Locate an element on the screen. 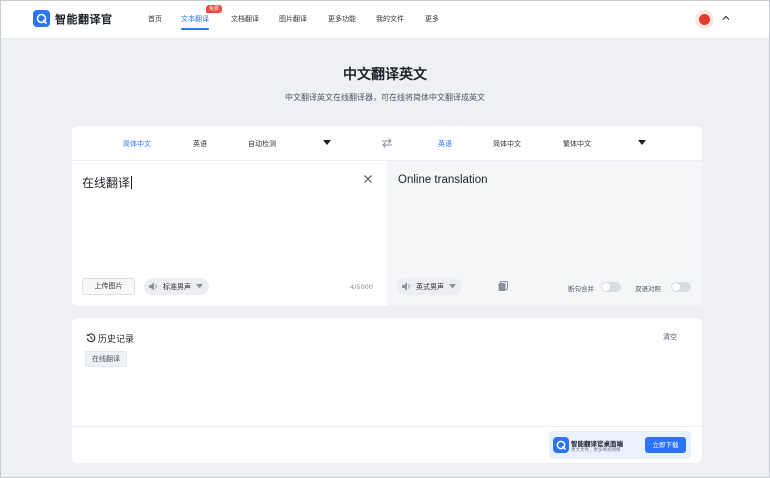 Image resolution: width=770 pixels, height=478 pixels. avatar-image is located at coordinates (704, 19).